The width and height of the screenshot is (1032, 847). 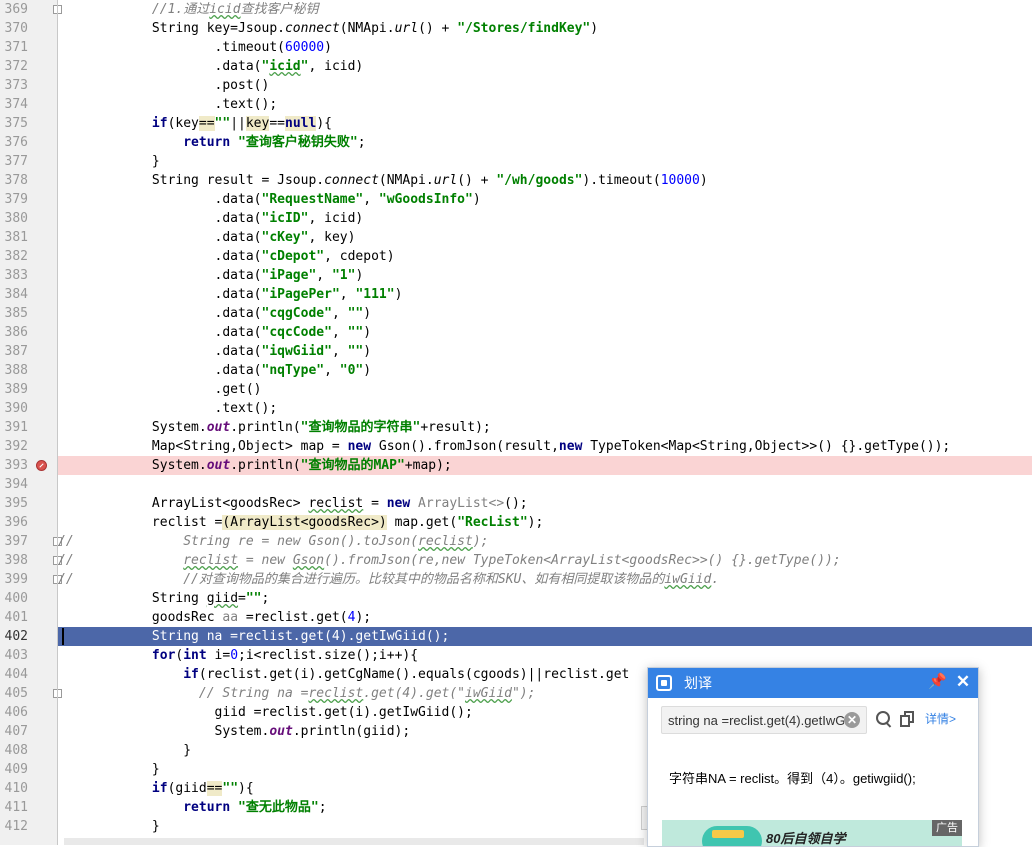 What do you see at coordinates (41, 465) in the screenshot?
I see `breakpoint-icon` at bounding box center [41, 465].